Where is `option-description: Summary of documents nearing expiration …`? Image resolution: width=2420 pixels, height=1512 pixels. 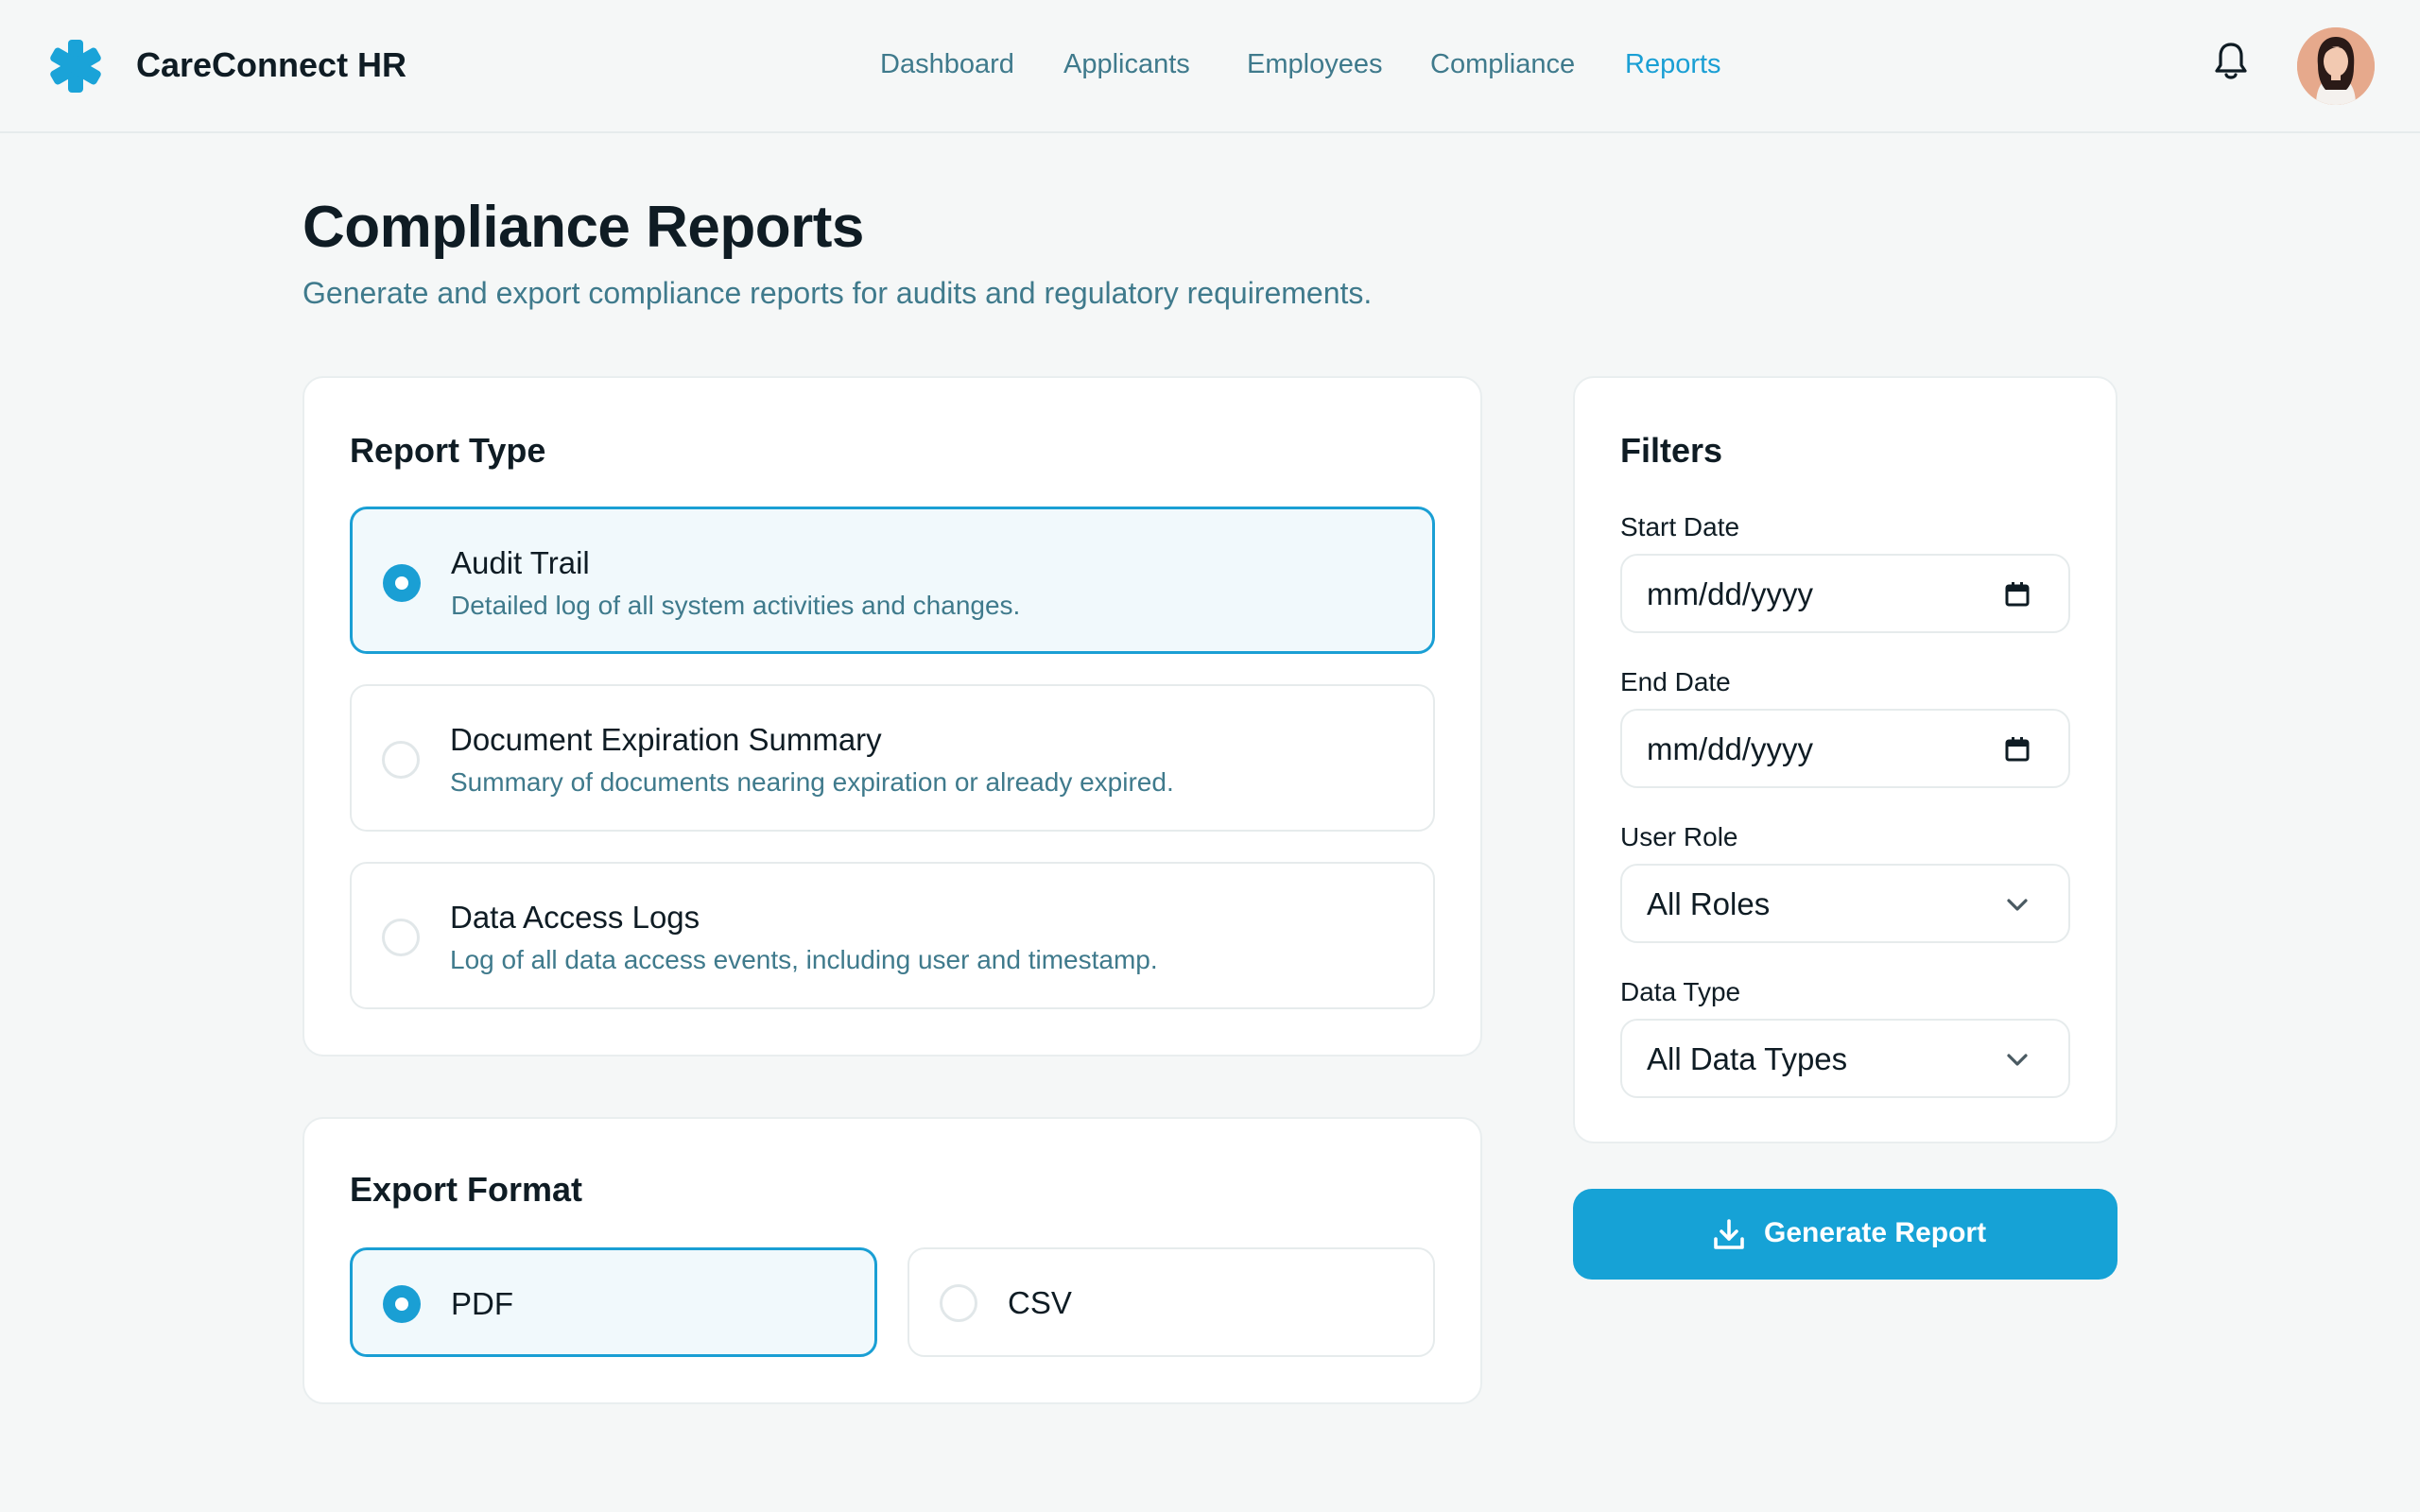 option-description: Summary of documents nearing expiration … is located at coordinates (812, 782).